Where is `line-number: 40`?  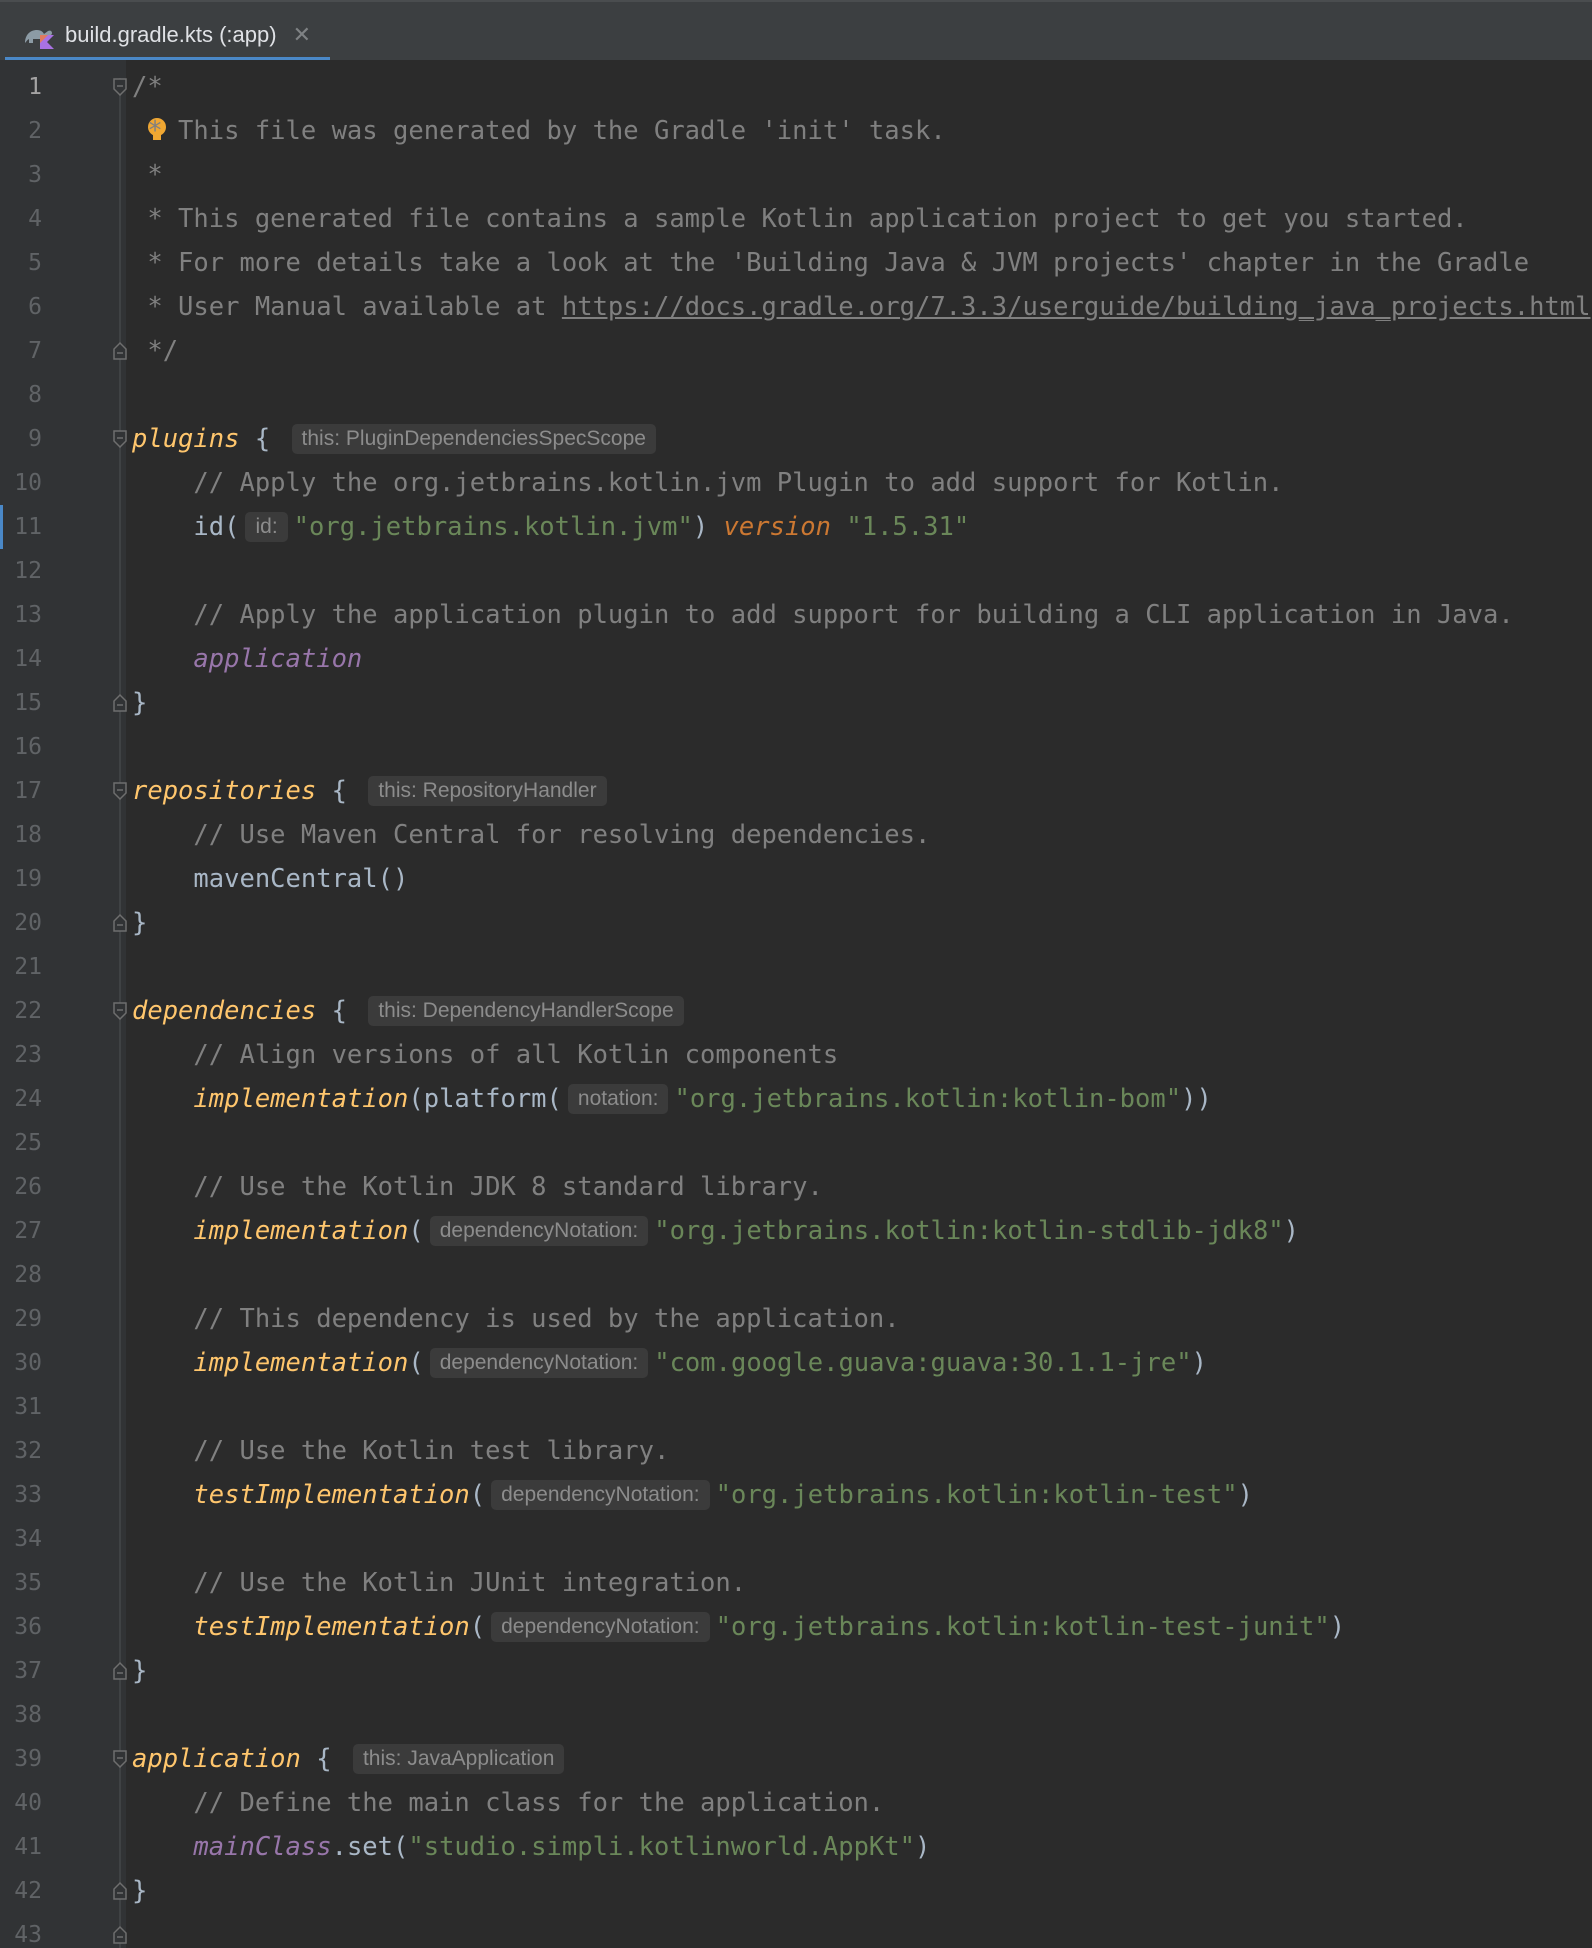 line-number: 40 is located at coordinates (21, 1803).